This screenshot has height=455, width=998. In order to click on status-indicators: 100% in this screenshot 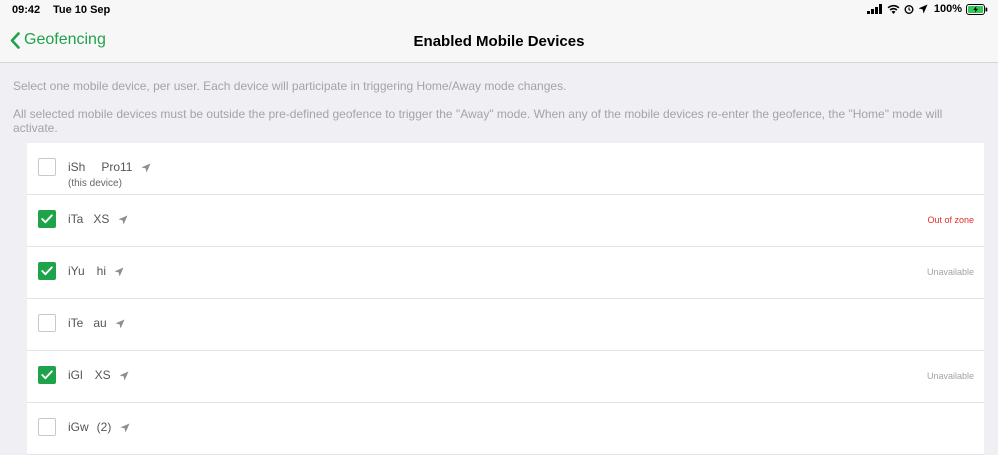, I will do `click(927, 9)`.